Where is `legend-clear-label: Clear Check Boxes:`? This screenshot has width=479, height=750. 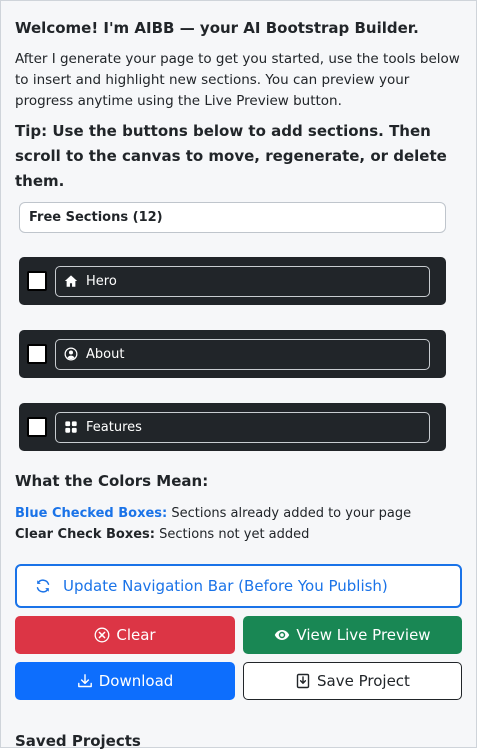
legend-clear-label: Clear Check Boxes: is located at coordinates (85, 534).